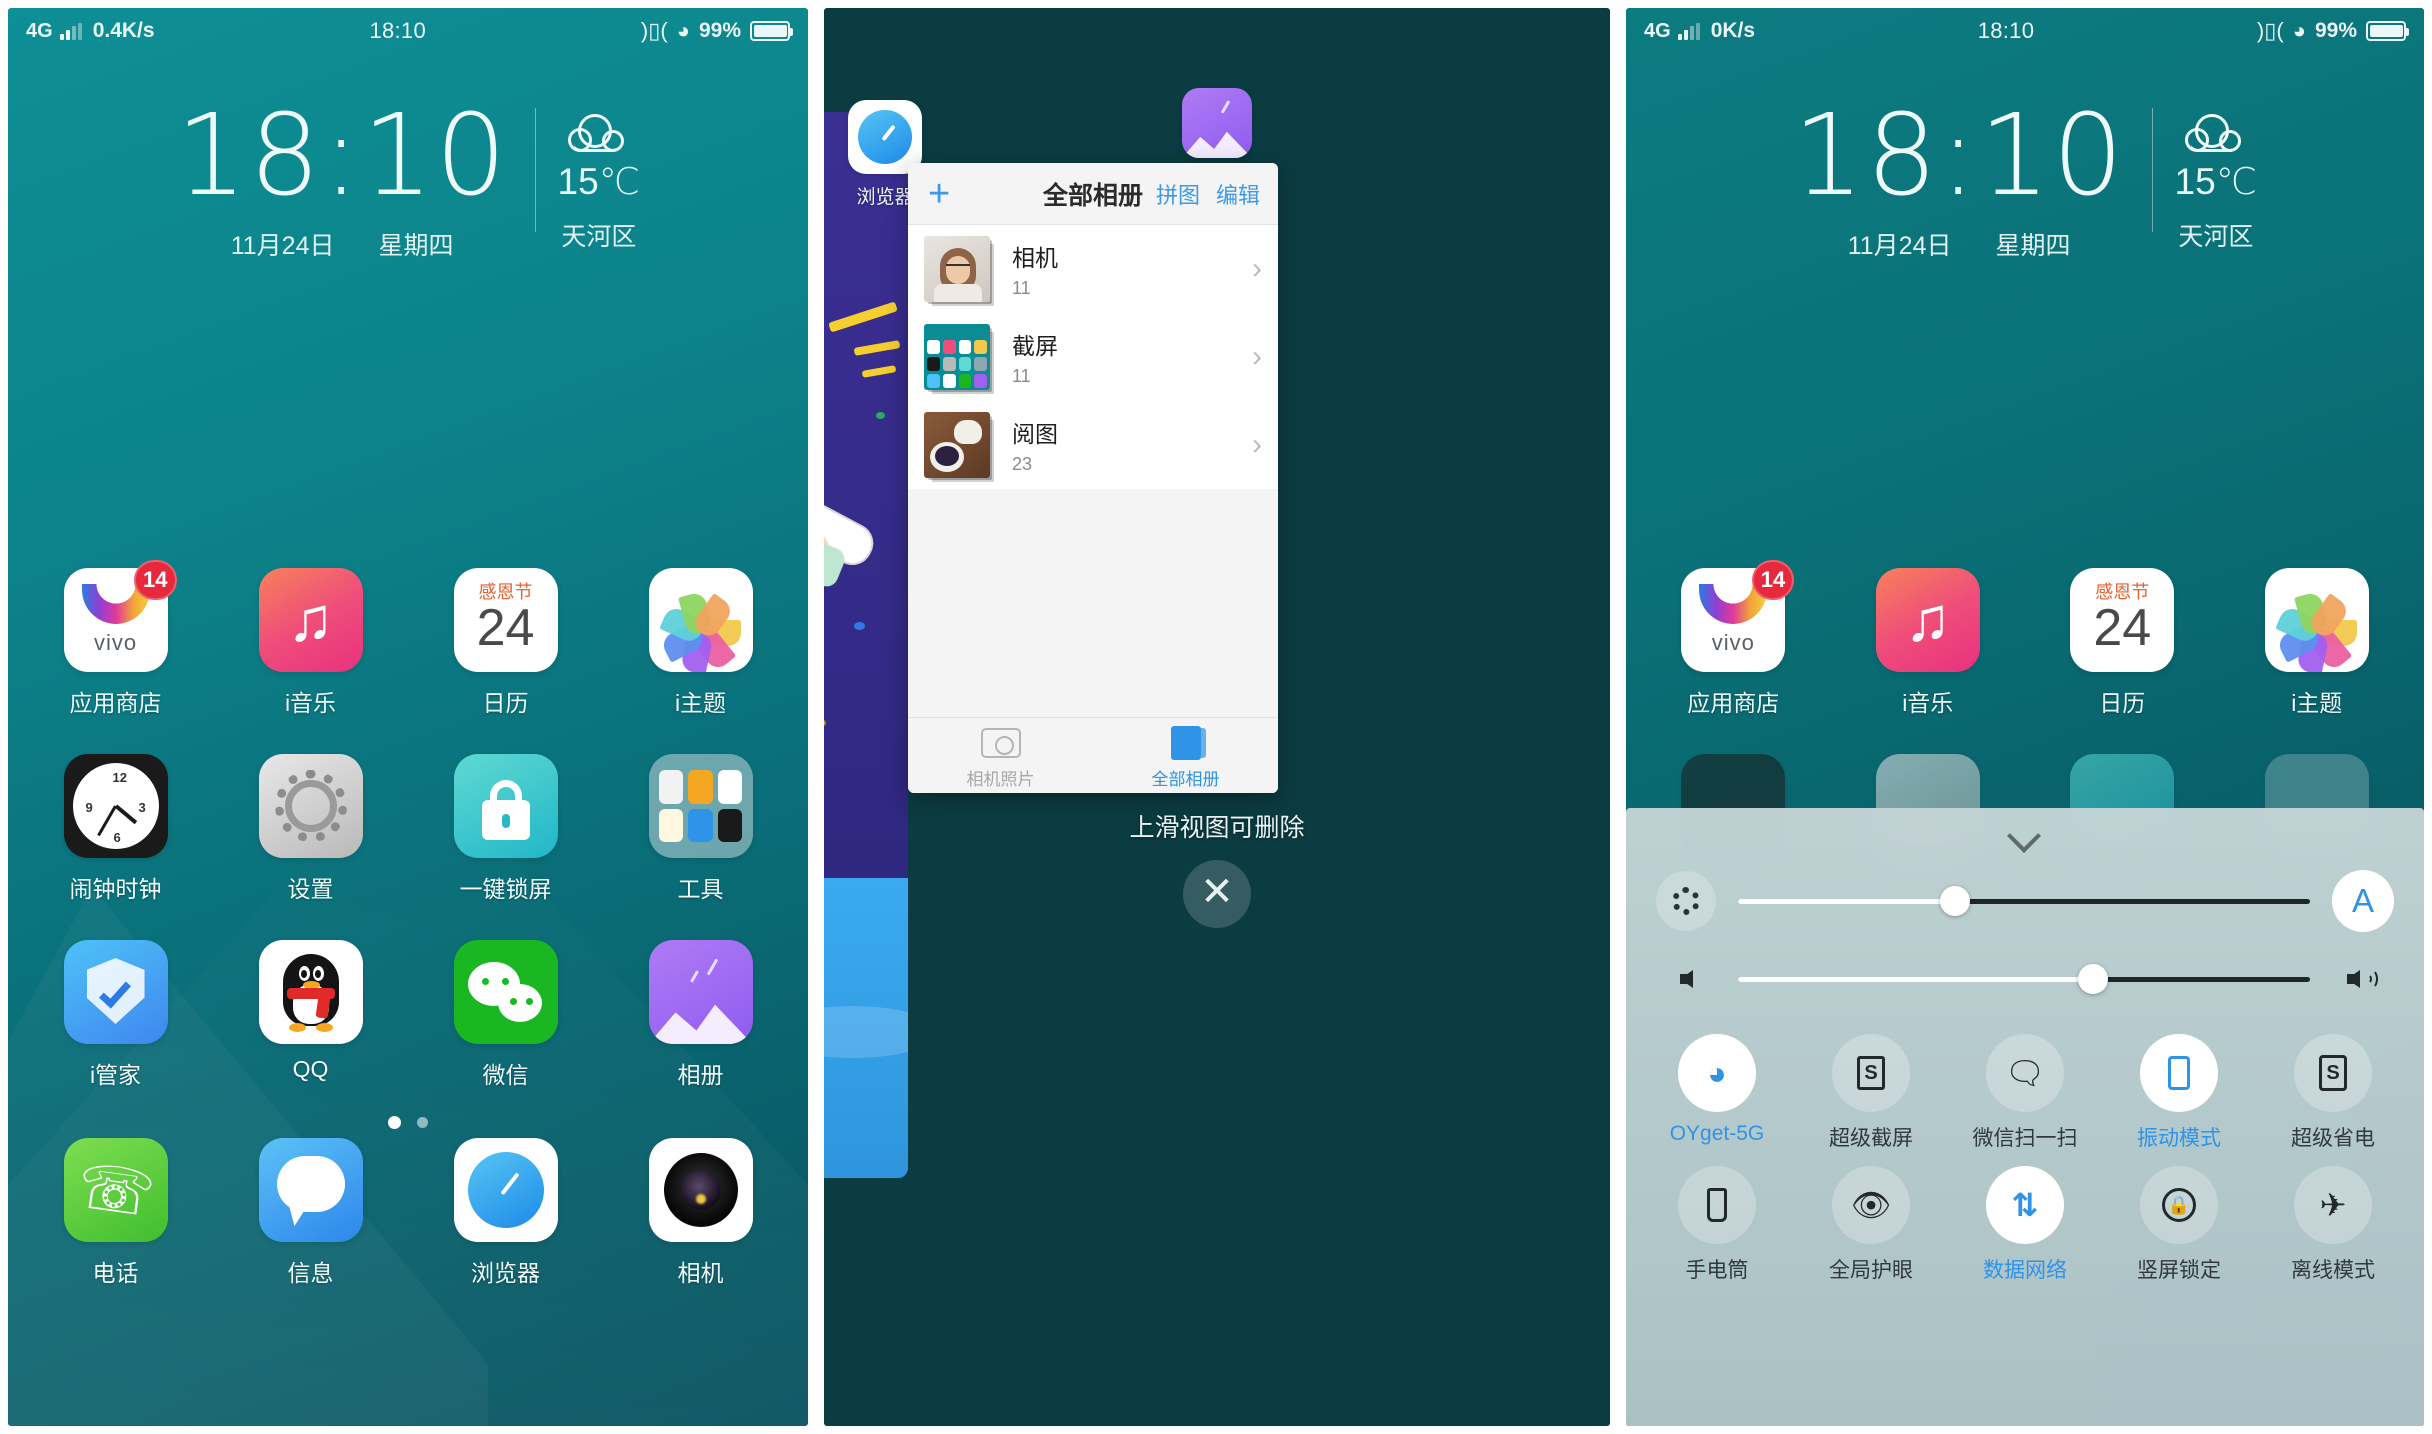 The width and height of the screenshot is (2432, 1434). I want to click on dock-icon-messages: 信息, so click(311, 1213).